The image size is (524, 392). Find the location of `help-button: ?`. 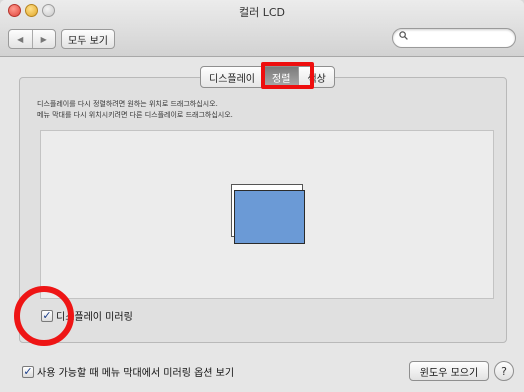

help-button: ? is located at coordinates (504, 371).